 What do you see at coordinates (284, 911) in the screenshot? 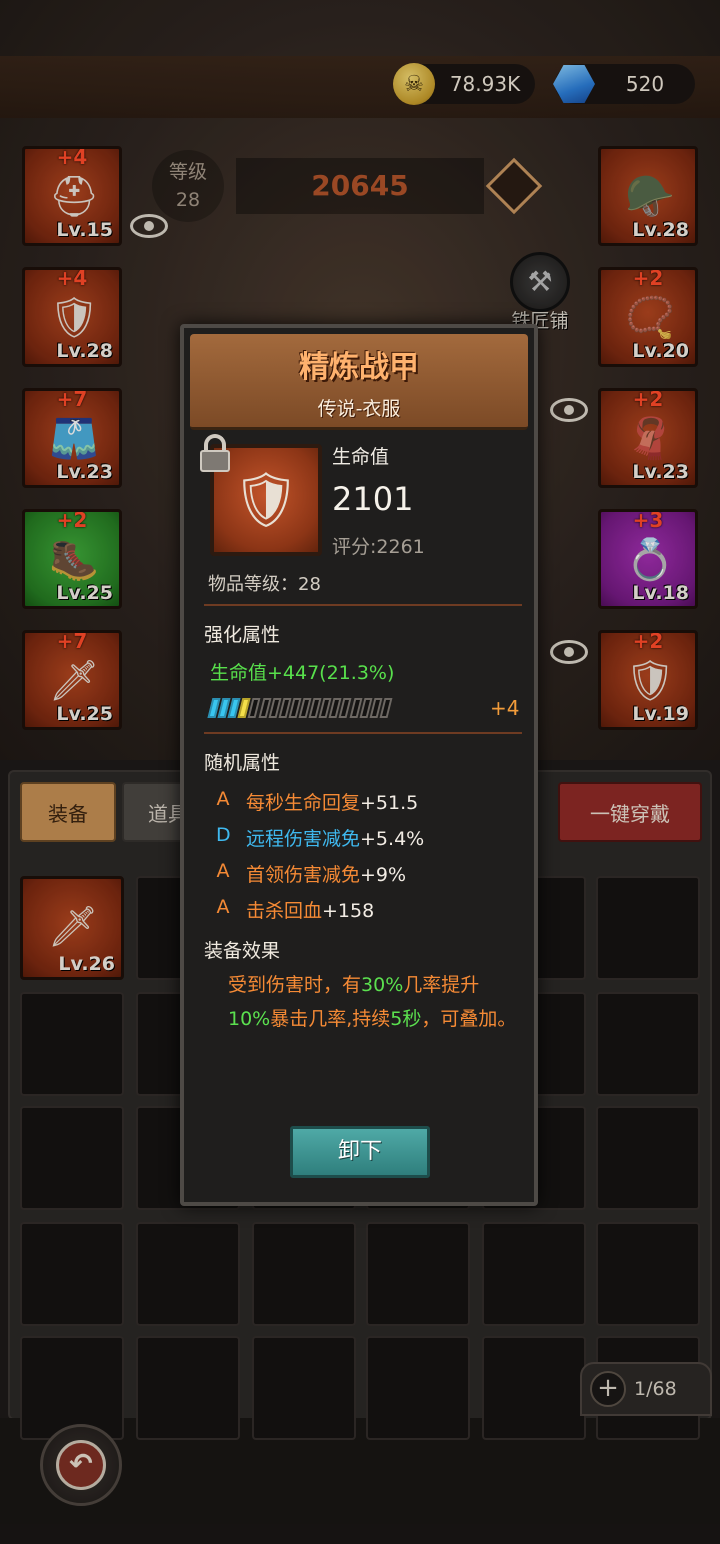
I see `attr-name: 击杀回血` at bounding box center [284, 911].